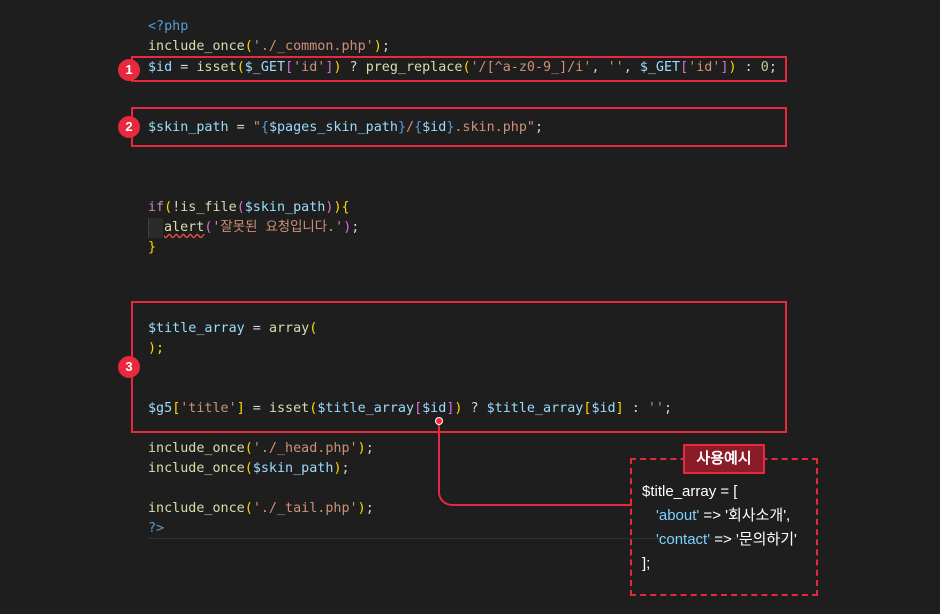 The width and height of the screenshot is (940, 614). Describe the element at coordinates (758, 515) in the screenshot. I see `example-val-about: '회사소개',` at that location.